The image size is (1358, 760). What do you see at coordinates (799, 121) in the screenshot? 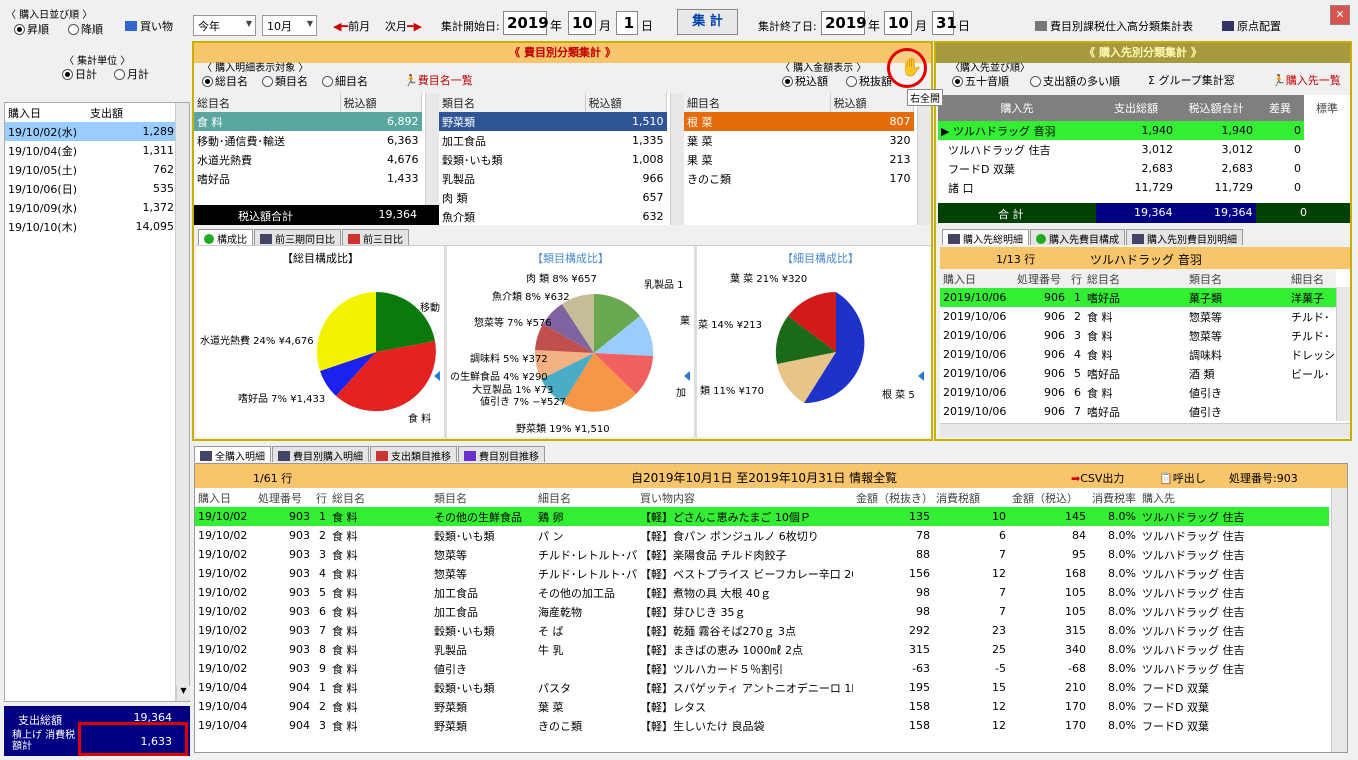
I see `table-row: 根 菜 807` at bounding box center [799, 121].